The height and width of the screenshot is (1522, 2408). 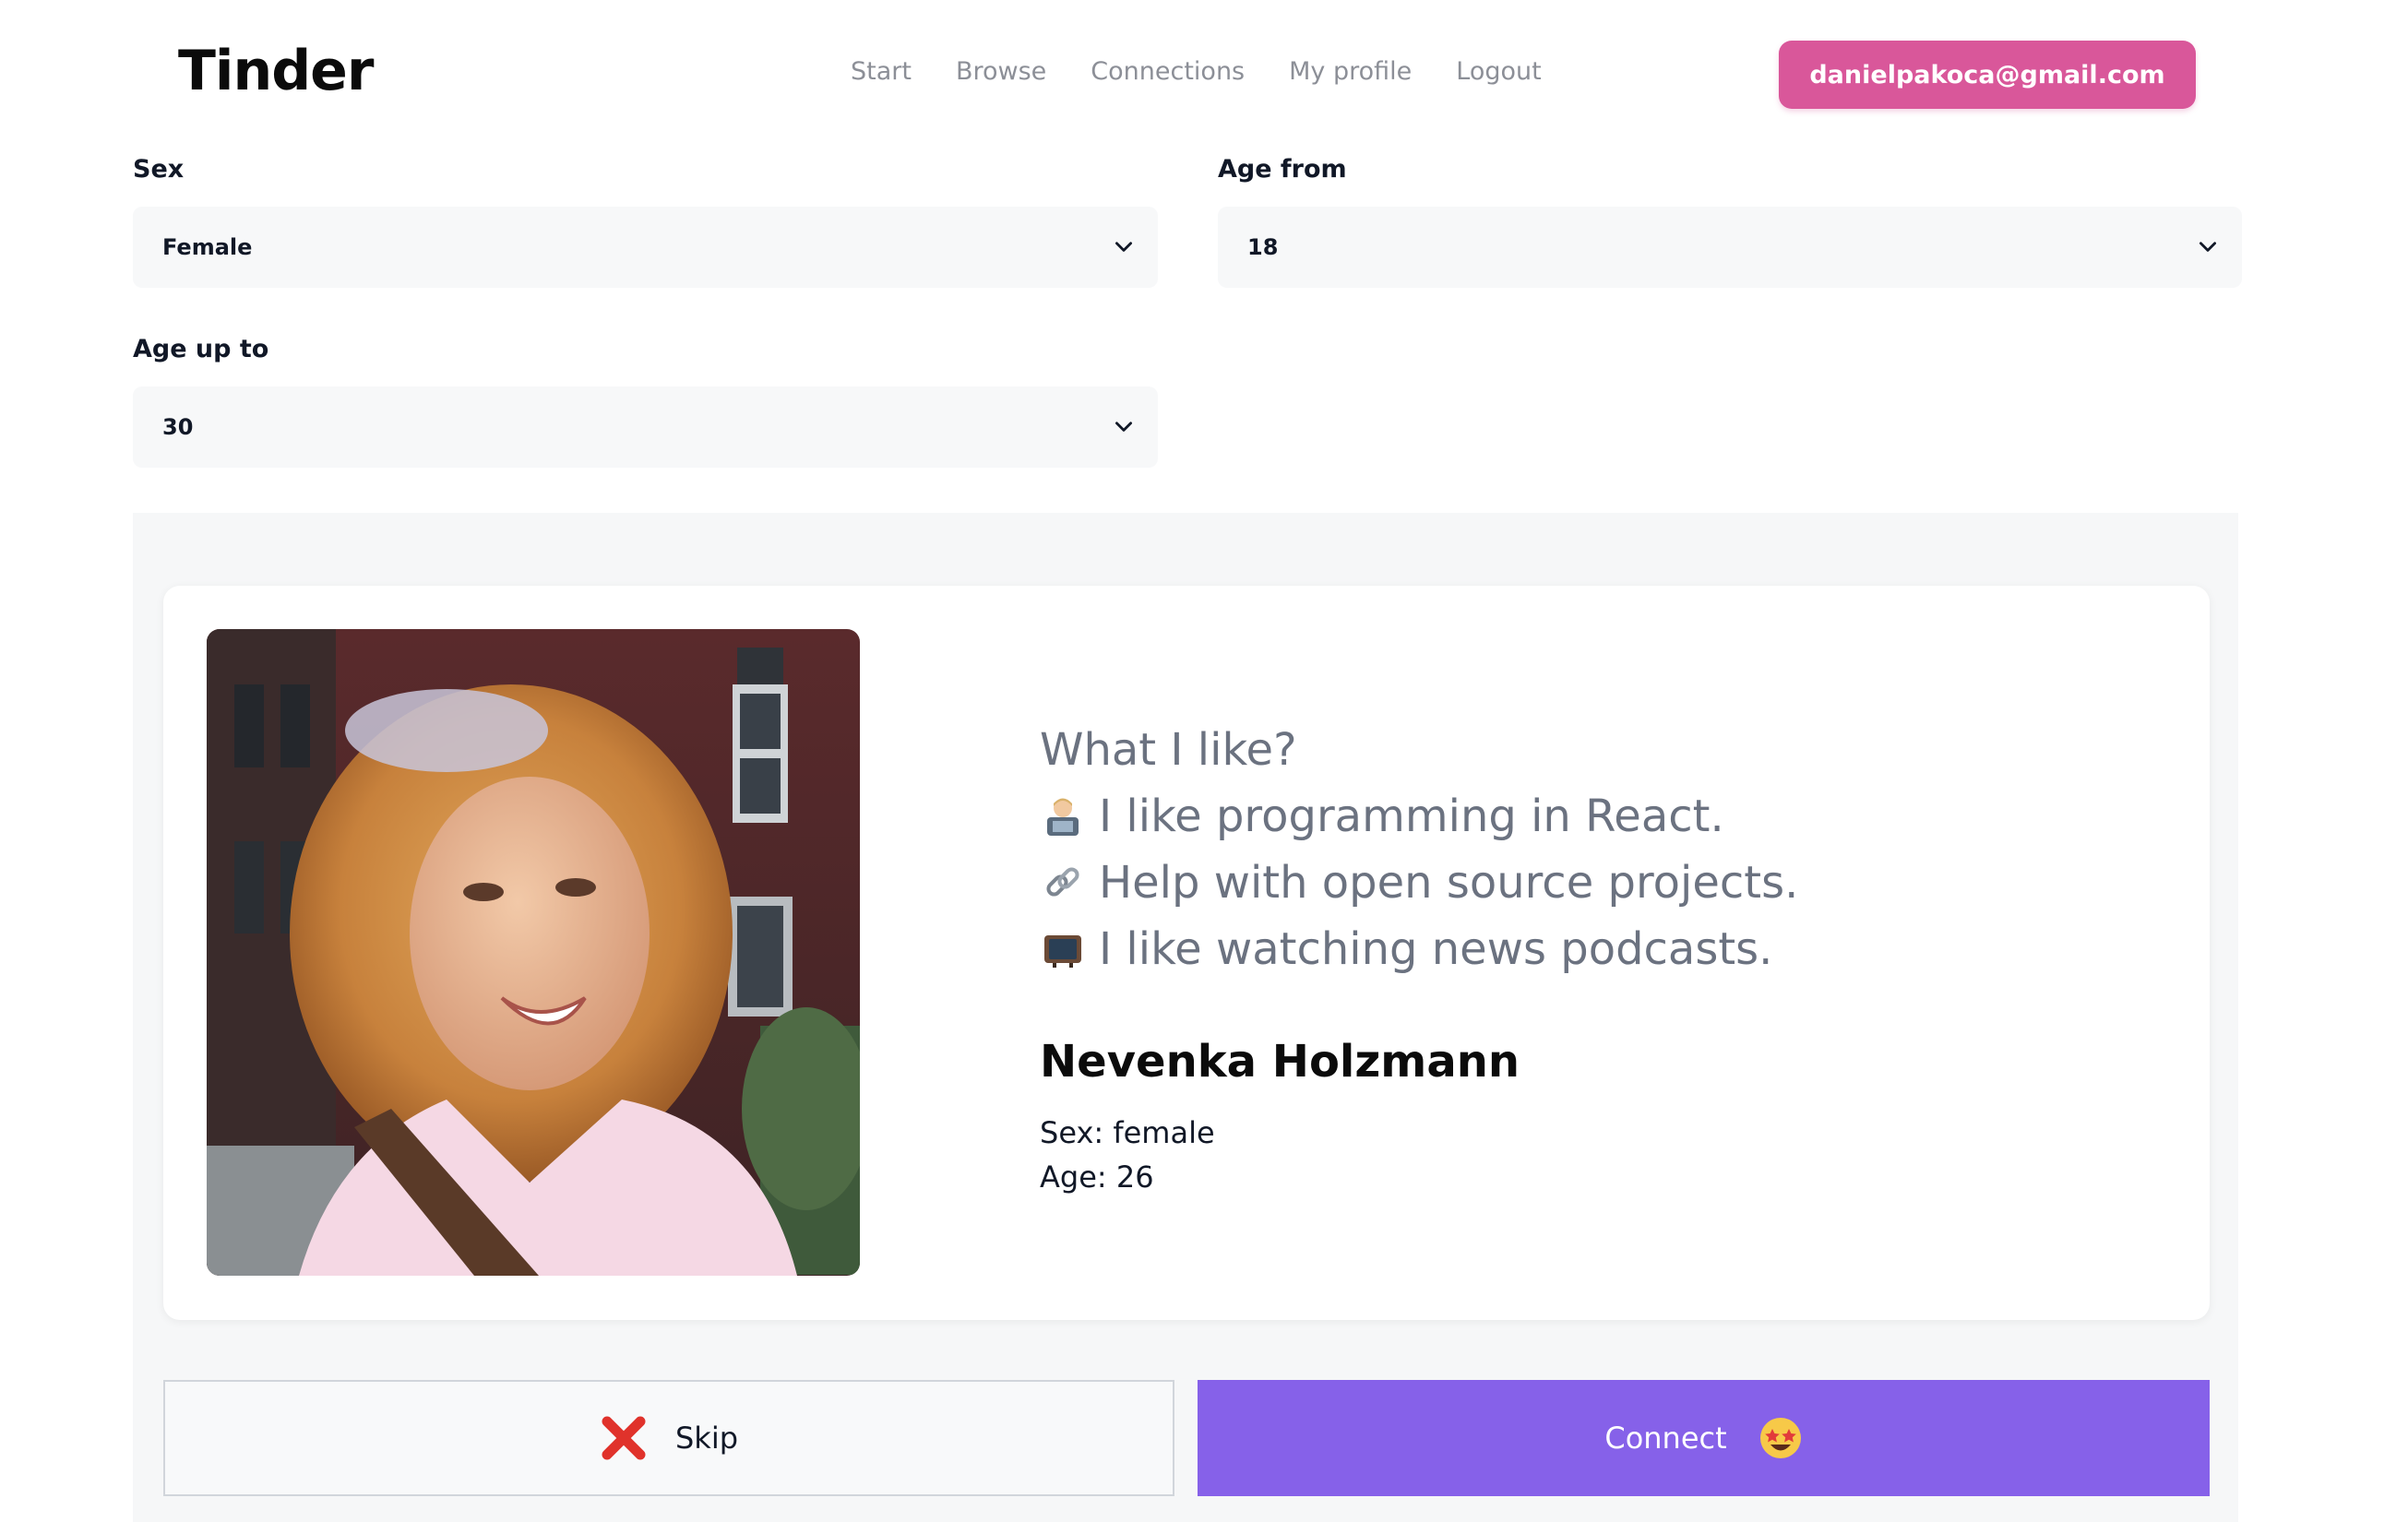 What do you see at coordinates (1168, 750) in the screenshot?
I see `likes-title: What I like?` at bounding box center [1168, 750].